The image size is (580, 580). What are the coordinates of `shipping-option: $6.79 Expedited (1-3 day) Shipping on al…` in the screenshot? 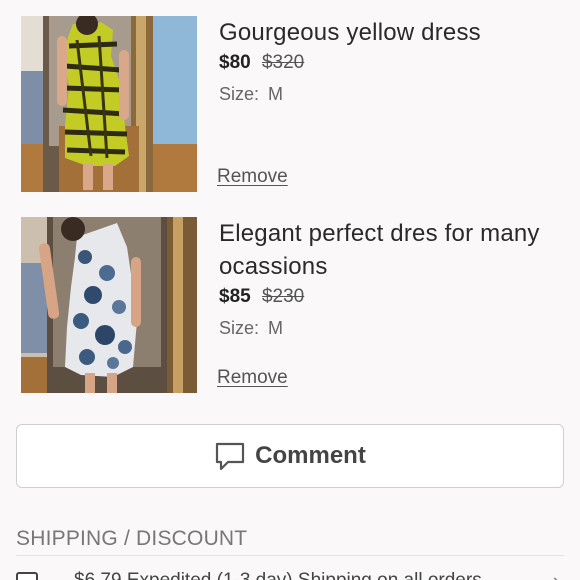 It's located at (290, 573).